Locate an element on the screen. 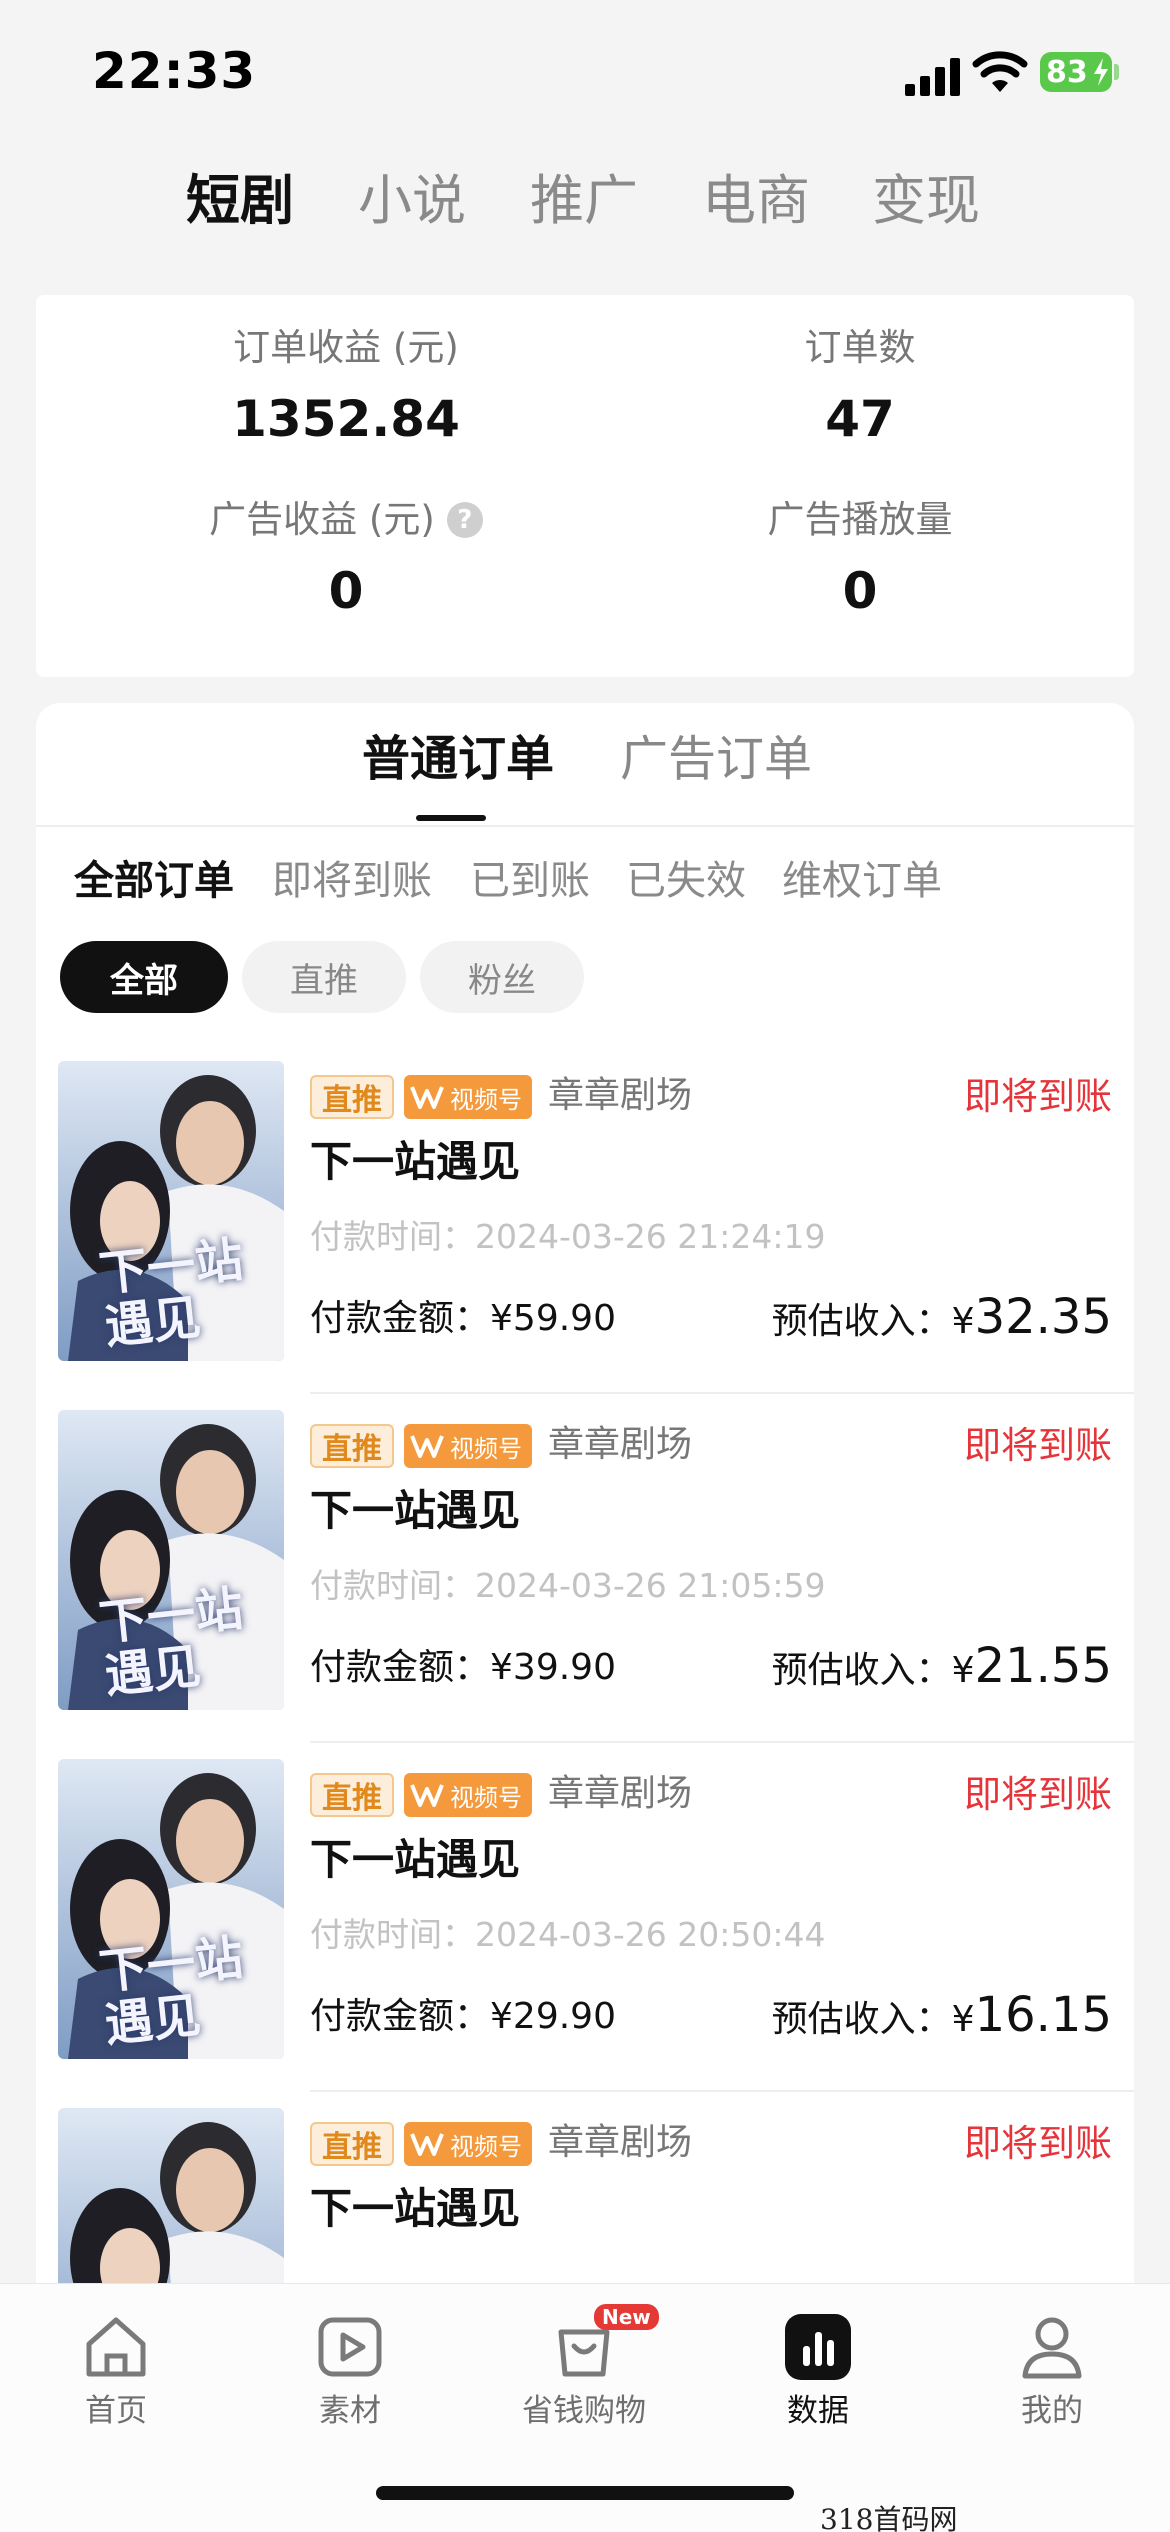 This screenshot has width=1170, height=2532. ad-income-value: 0 is located at coordinates (346, 591).